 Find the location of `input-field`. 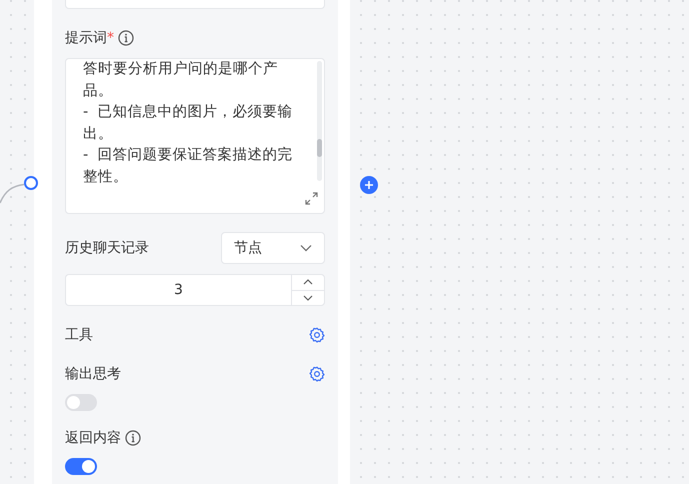

input-field is located at coordinates (195, 4).